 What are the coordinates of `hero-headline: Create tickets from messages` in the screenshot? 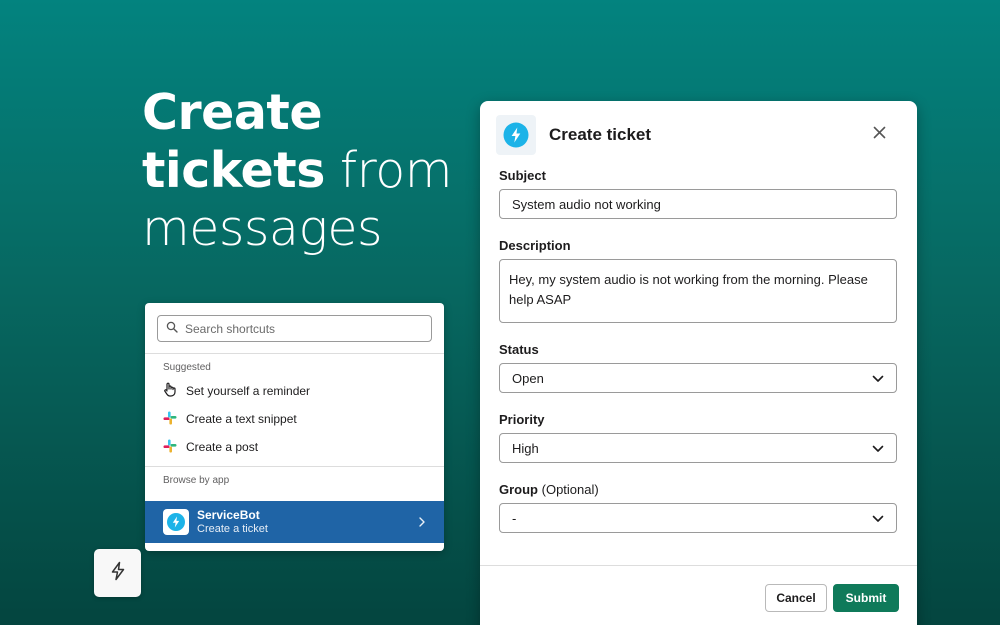 It's located at (297, 171).